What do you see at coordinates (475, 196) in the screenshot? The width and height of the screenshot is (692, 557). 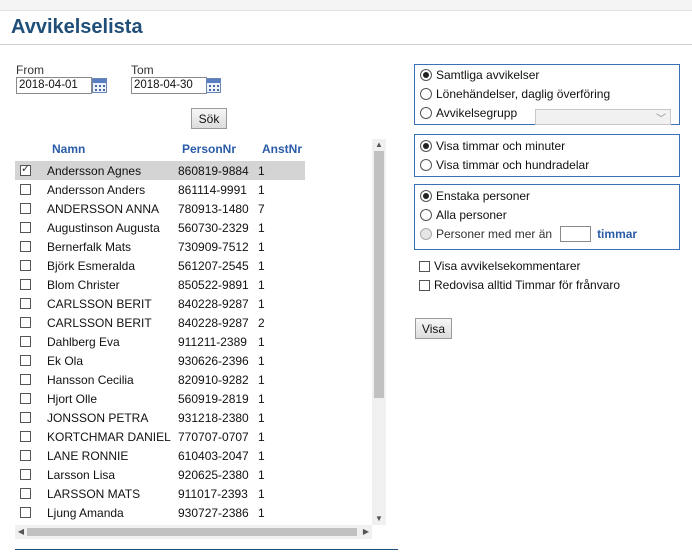 I see `option-single-persons: Enstaka personer` at bounding box center [475, 196].